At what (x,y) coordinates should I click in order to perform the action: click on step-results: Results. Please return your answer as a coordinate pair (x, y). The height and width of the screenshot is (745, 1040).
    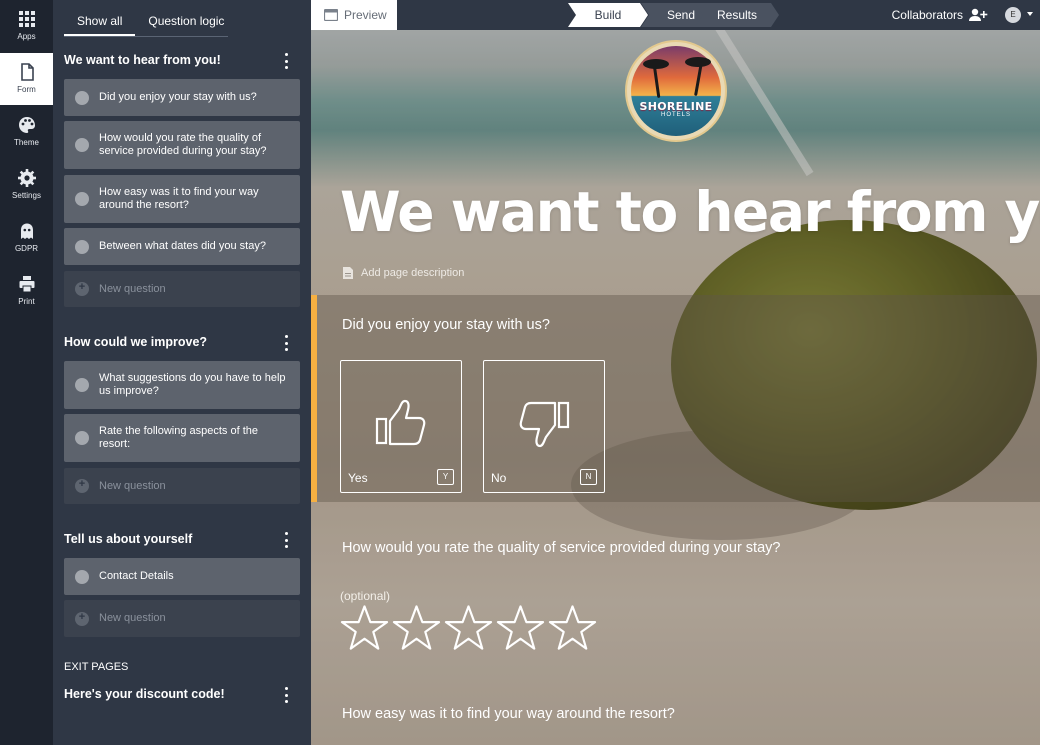
    Looking at the image, I should click on (737, 15).